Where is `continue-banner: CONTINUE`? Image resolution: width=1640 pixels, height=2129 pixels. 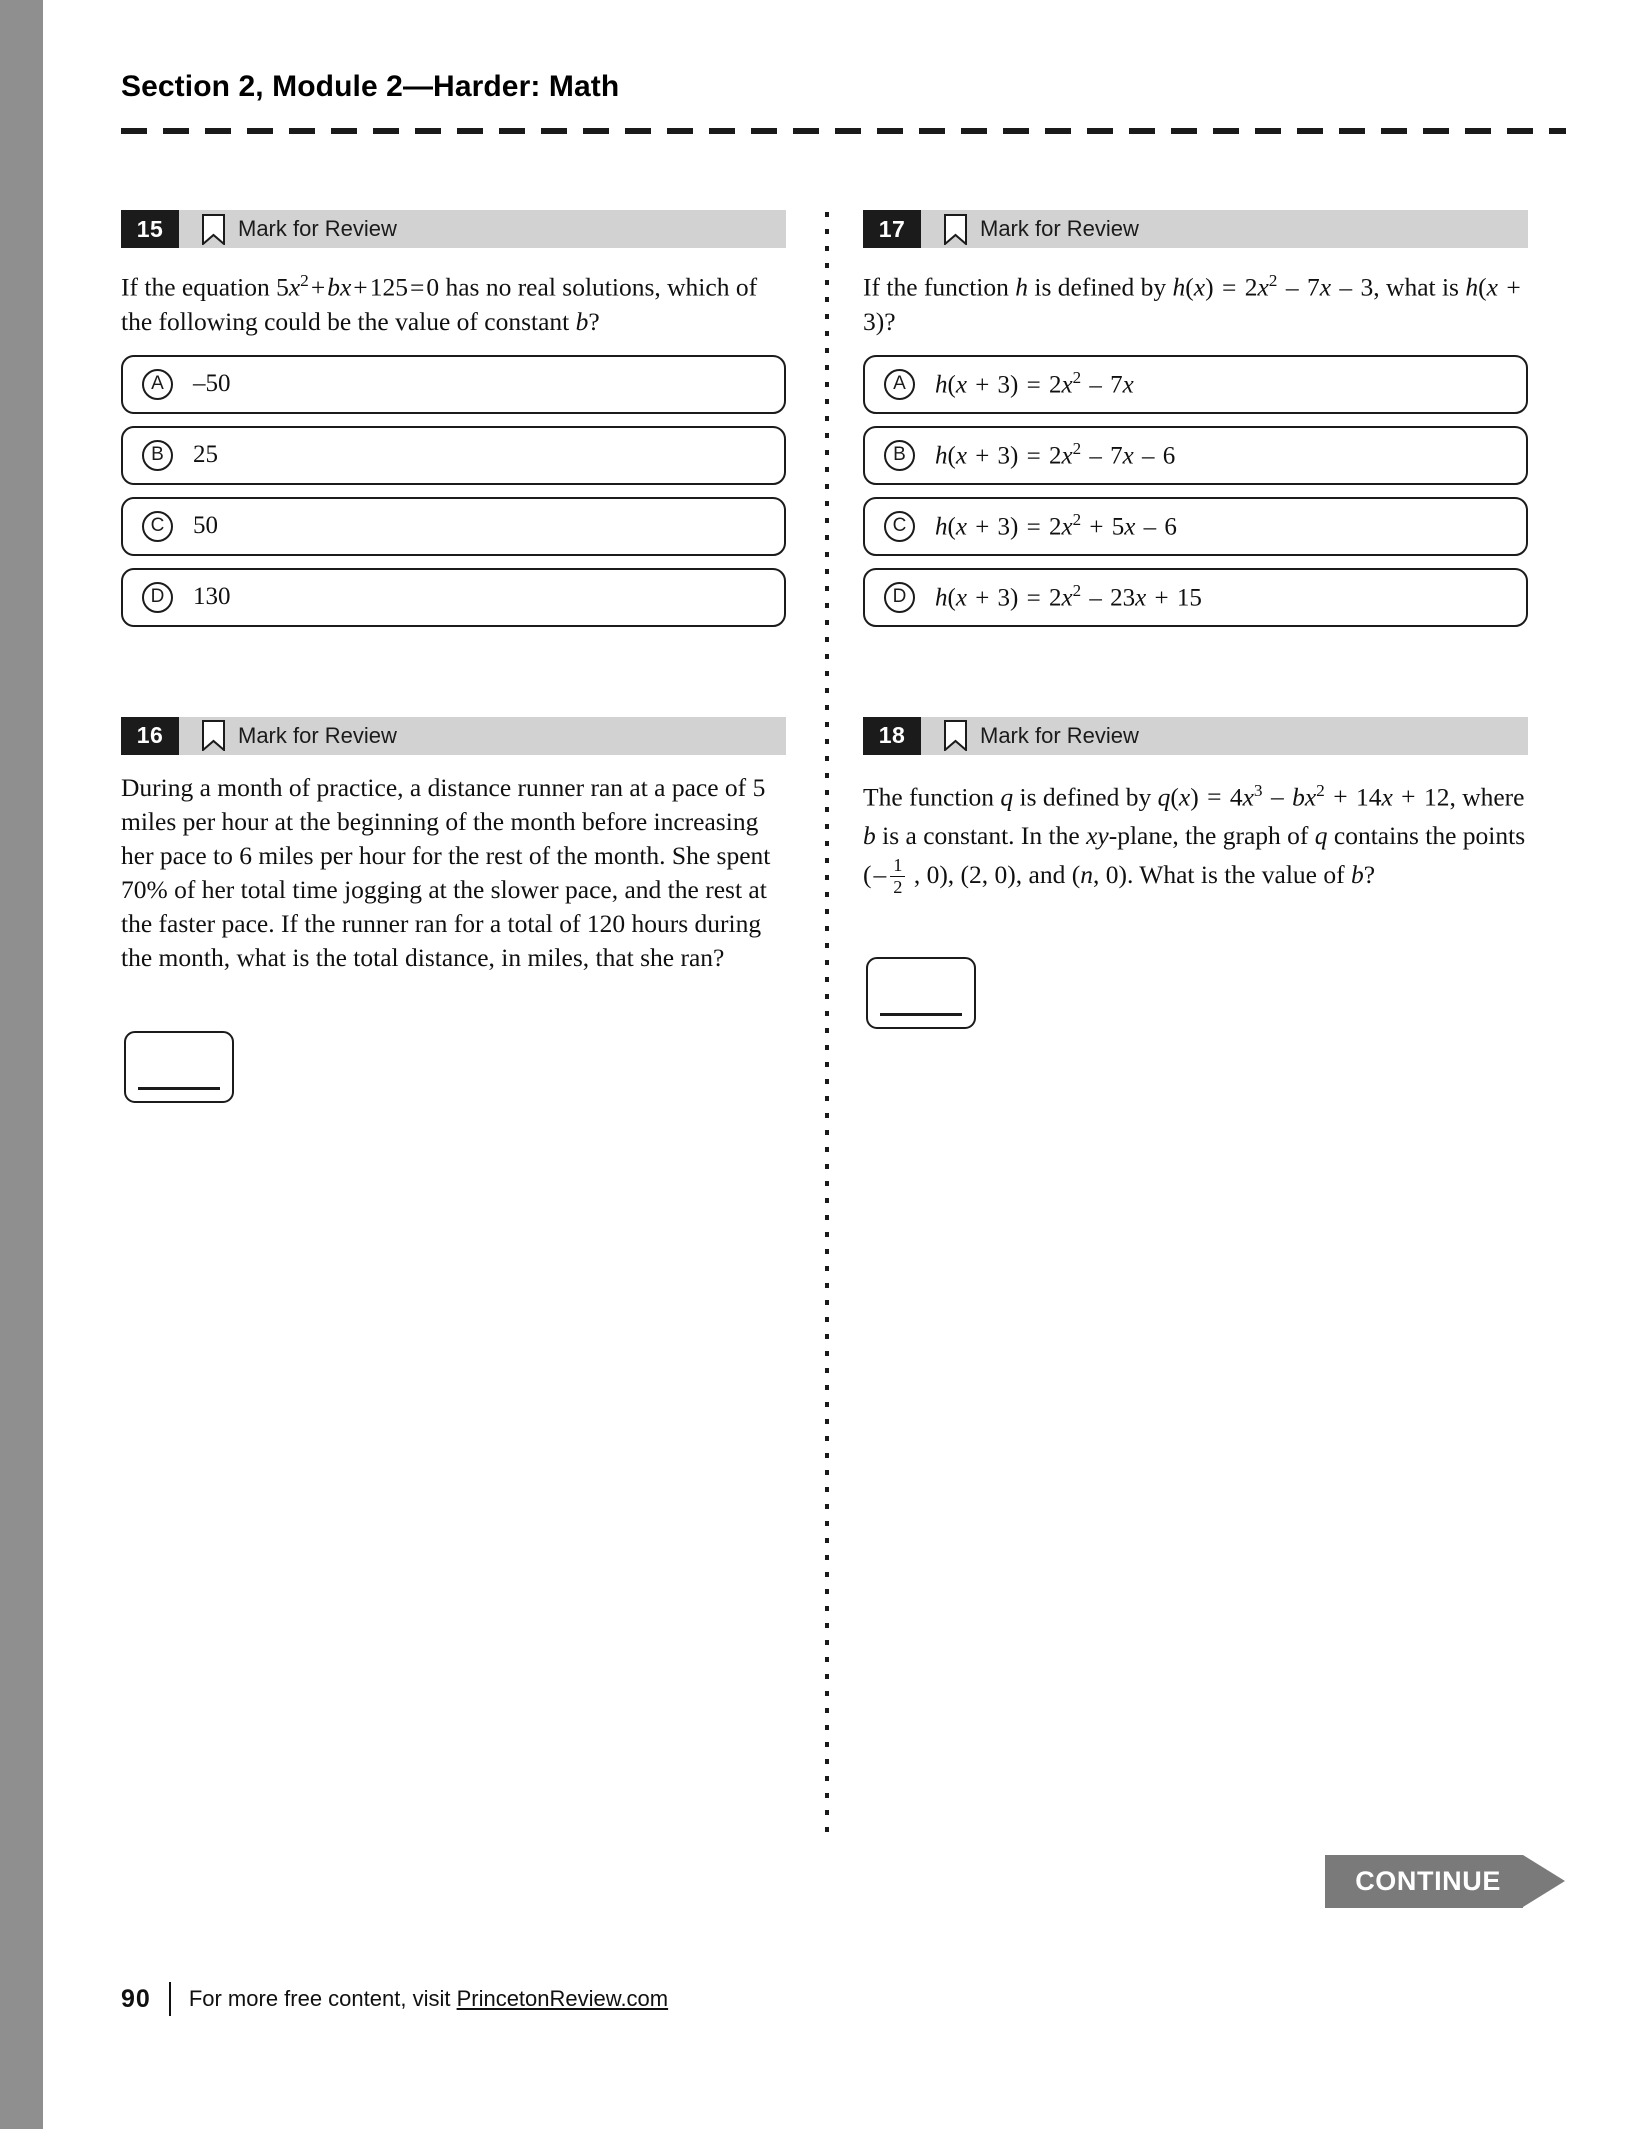
continue-banner: CONTINUE is located at coordinates (1445, 1881).